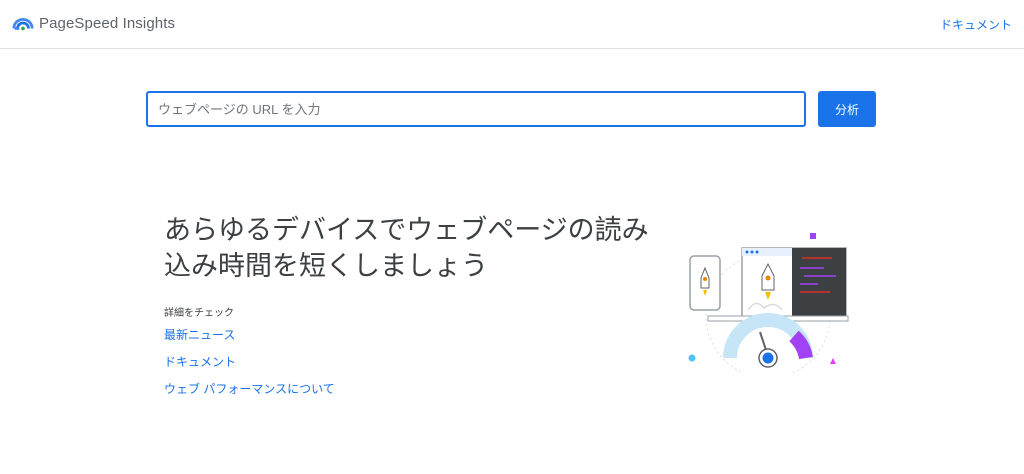 The width and height of the screenshot is (1024, 474). I want to click on app-name: PageSpeed Insights, so click(107, 23).